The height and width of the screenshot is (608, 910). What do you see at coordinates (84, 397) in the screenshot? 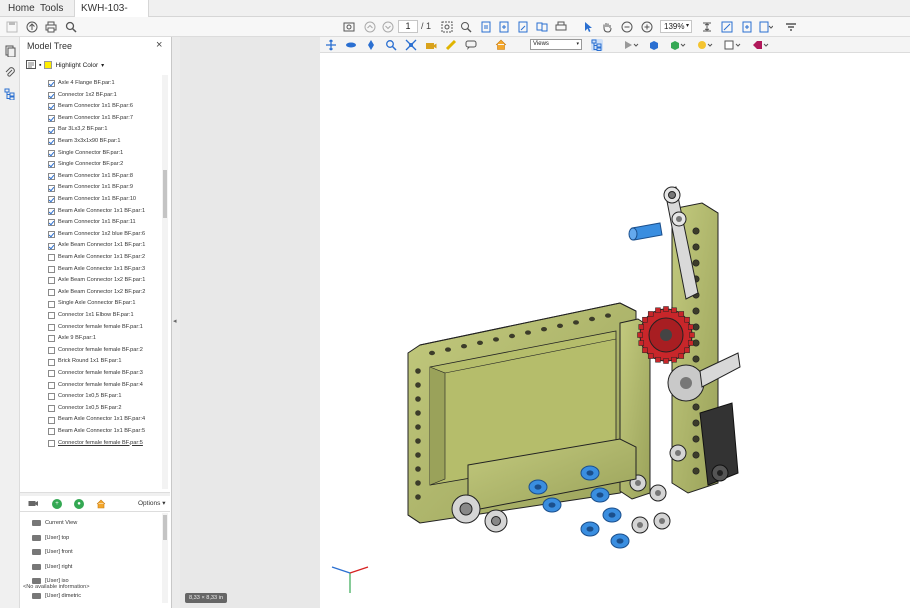
I see `tree-item: Connector 1x0,5 BF.par:1` at bounding box center [84, 397].